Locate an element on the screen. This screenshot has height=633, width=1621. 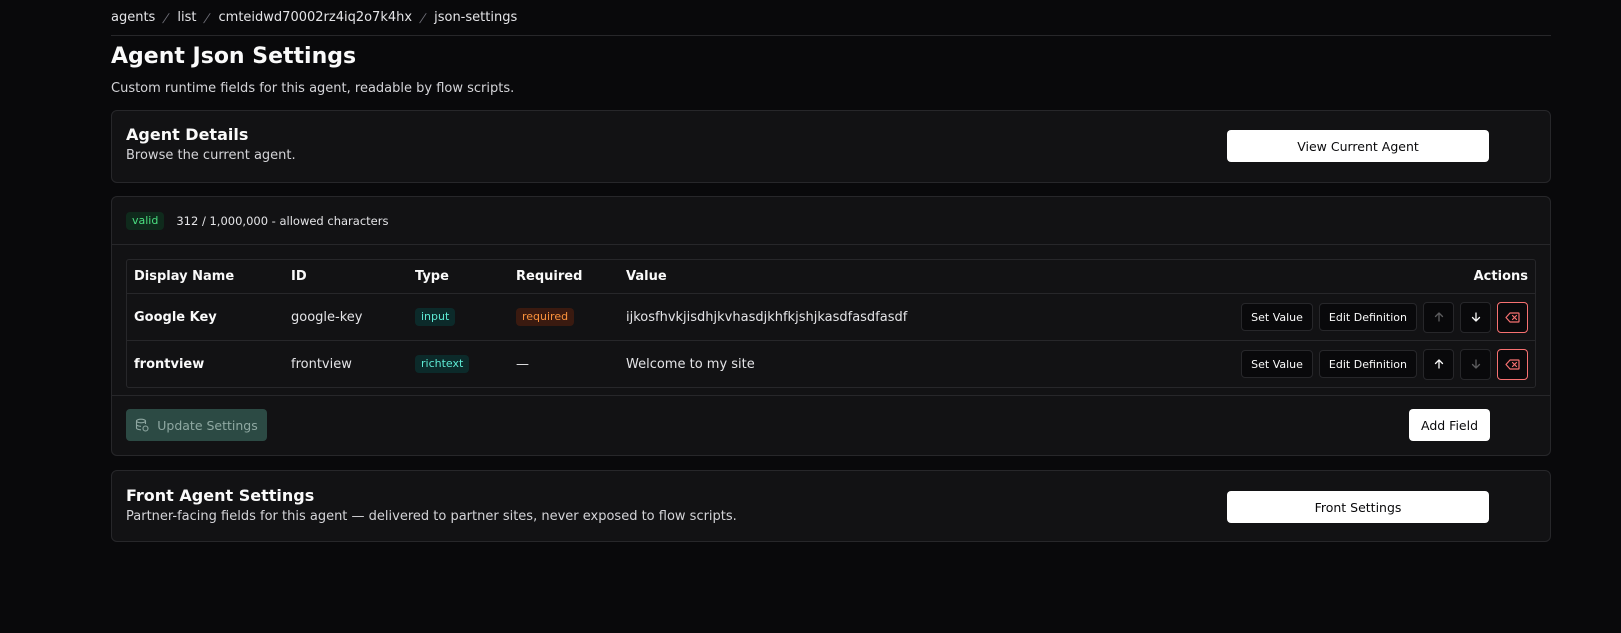
field-type-badge: richtext is located at coordinates (442, 364).